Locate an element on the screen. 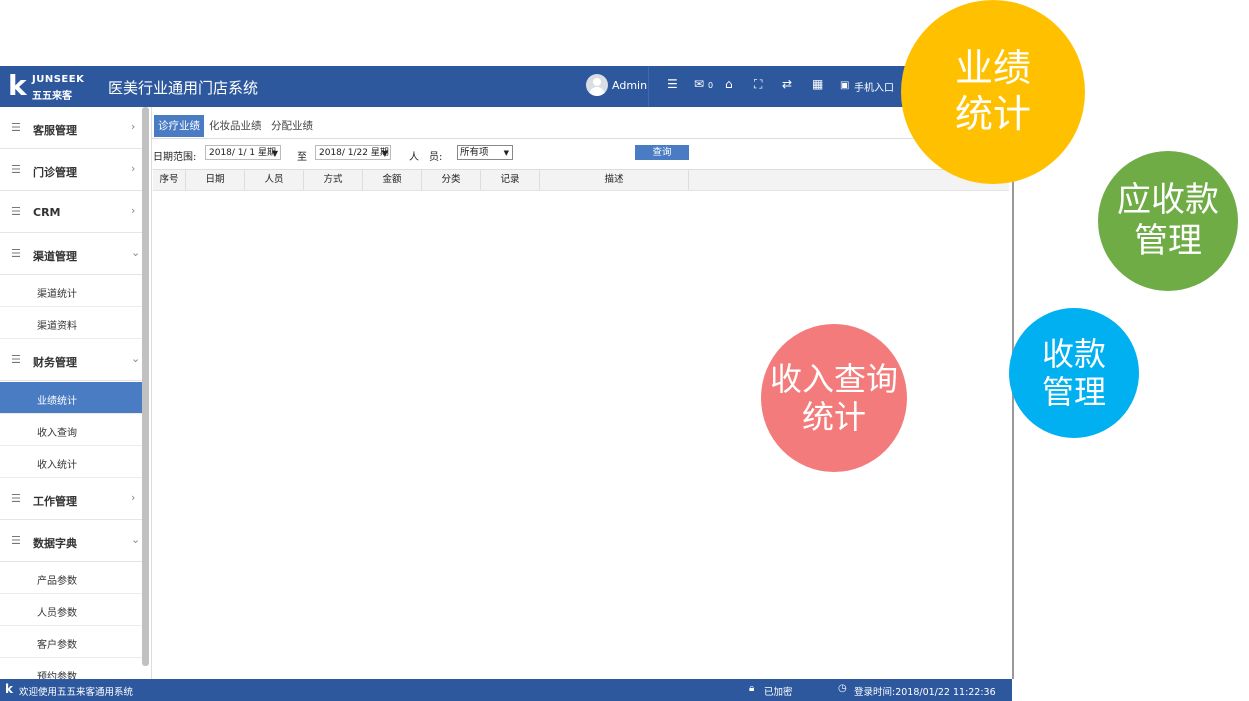 This screenshot has height=701, width=1249. calculator-icon: ▦ is located at coordinates (817, 84).